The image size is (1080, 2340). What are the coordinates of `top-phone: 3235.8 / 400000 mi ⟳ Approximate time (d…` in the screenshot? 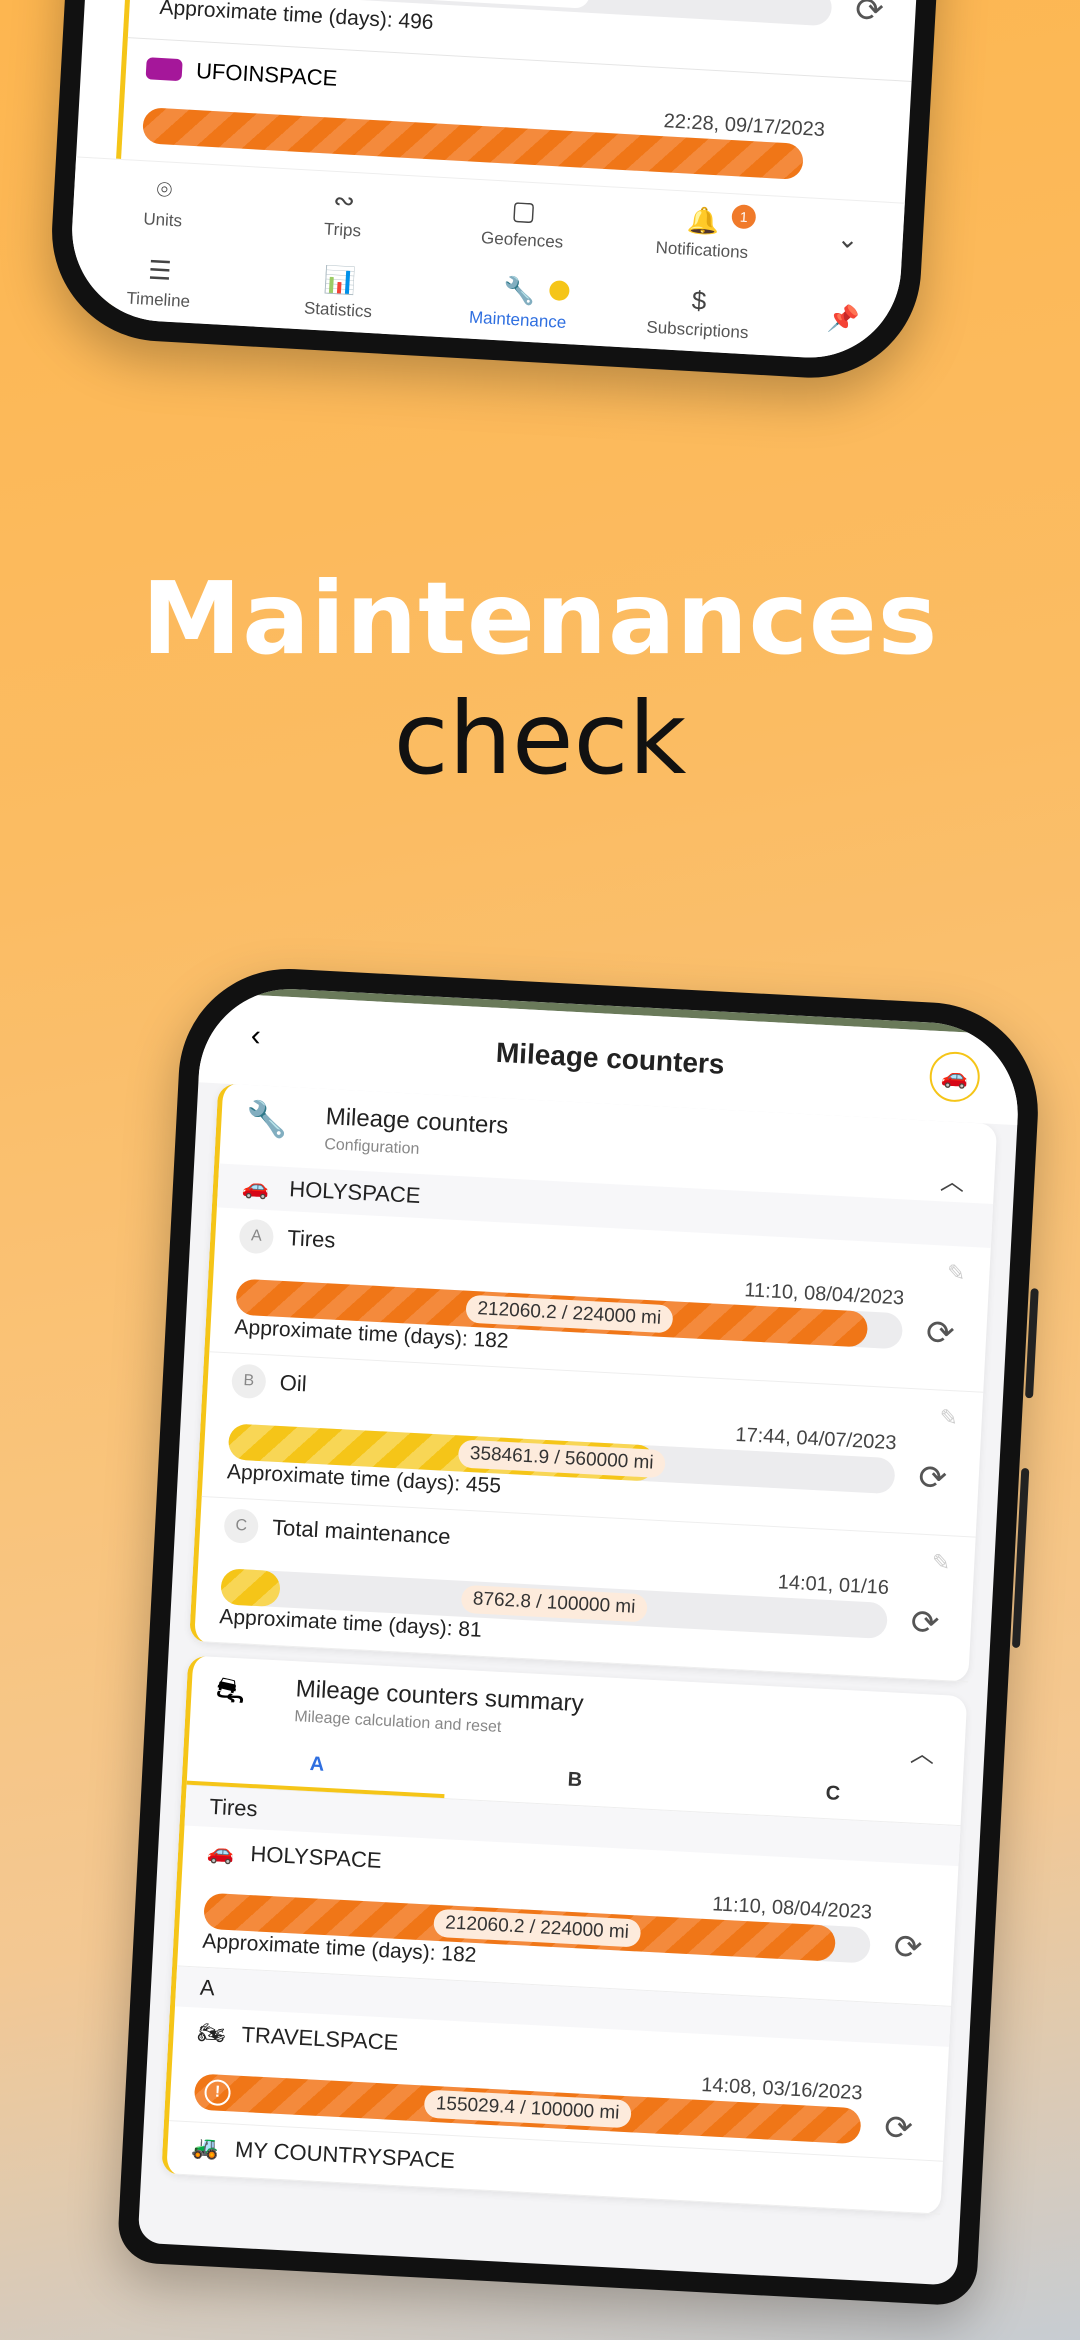 It's located at (505, 192).